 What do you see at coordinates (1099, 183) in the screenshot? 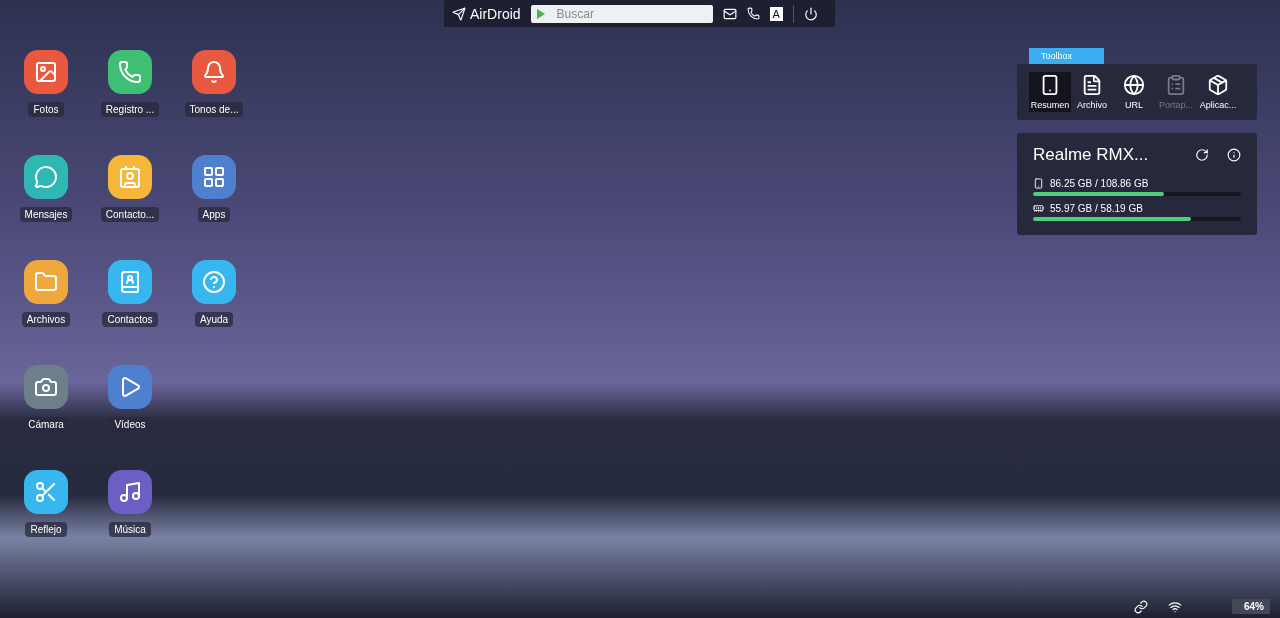
I see `storage-reading: 86.25 GB / 108.86 GB` at bounding box center [1099, 183].